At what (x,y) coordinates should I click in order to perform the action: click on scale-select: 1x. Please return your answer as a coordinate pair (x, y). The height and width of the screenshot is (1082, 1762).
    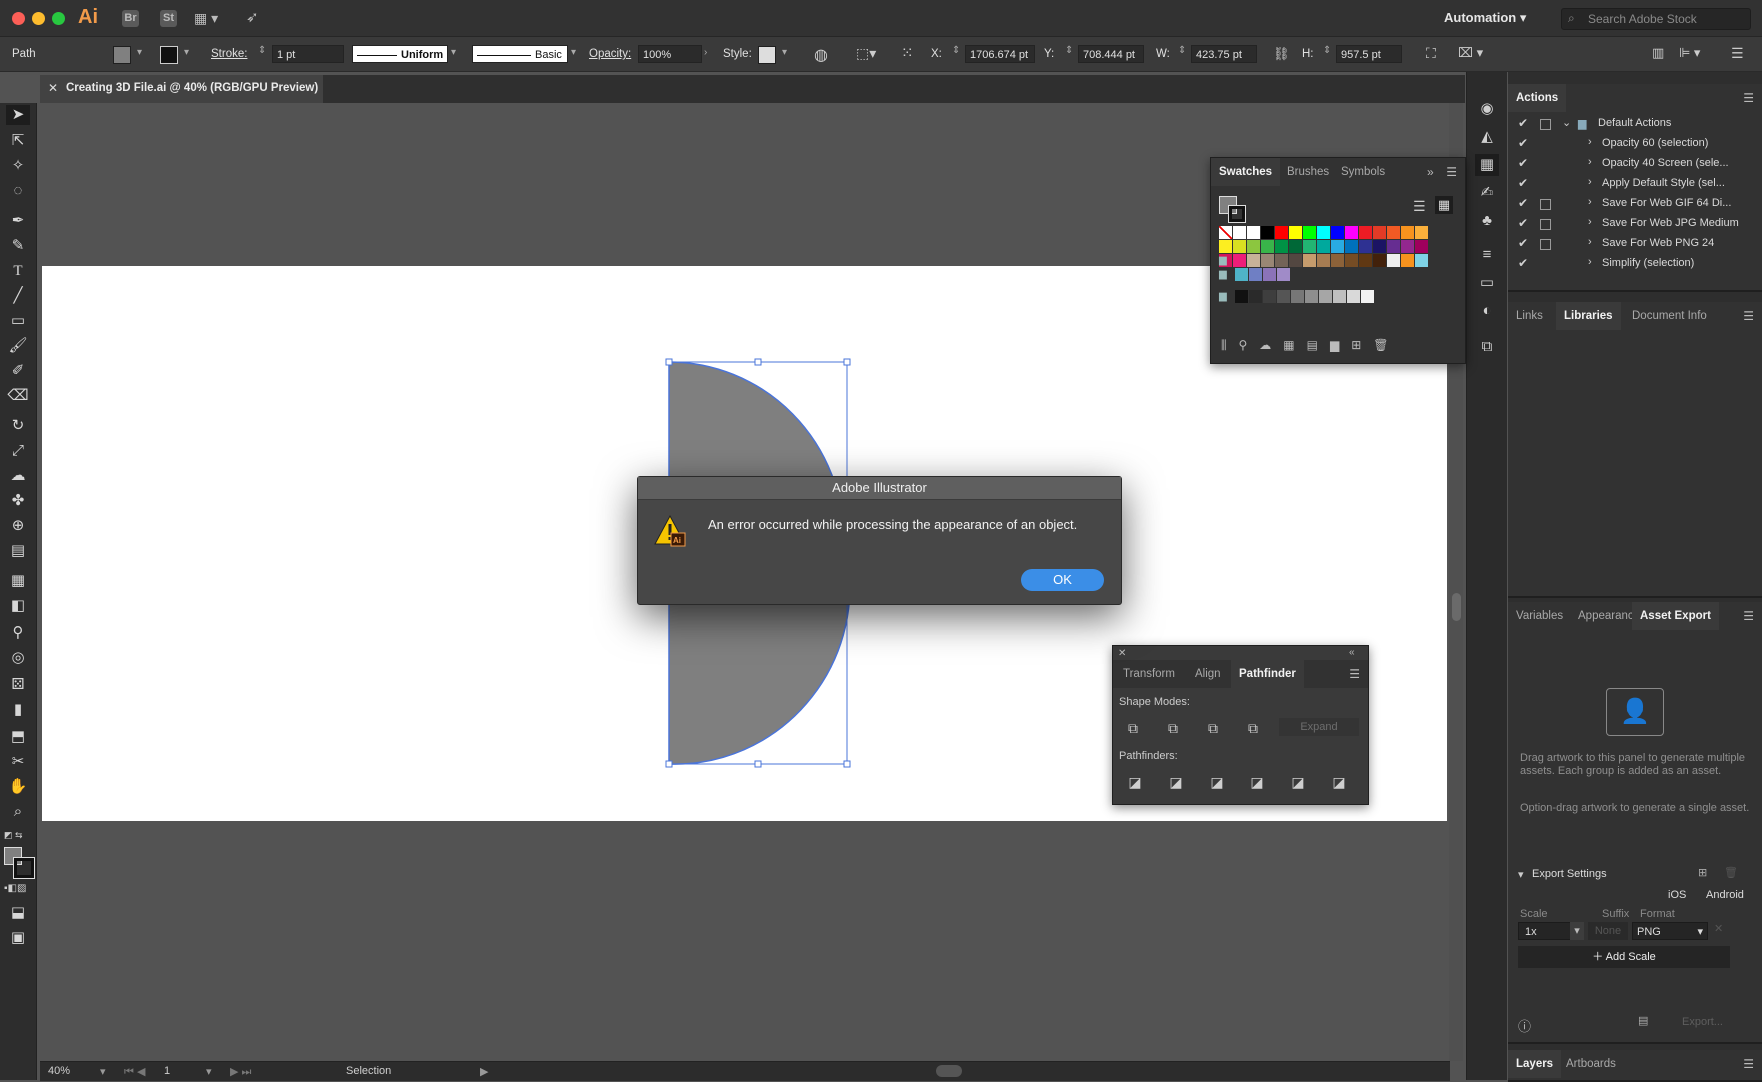
    Looking at the image, I should click on (1545, 931).